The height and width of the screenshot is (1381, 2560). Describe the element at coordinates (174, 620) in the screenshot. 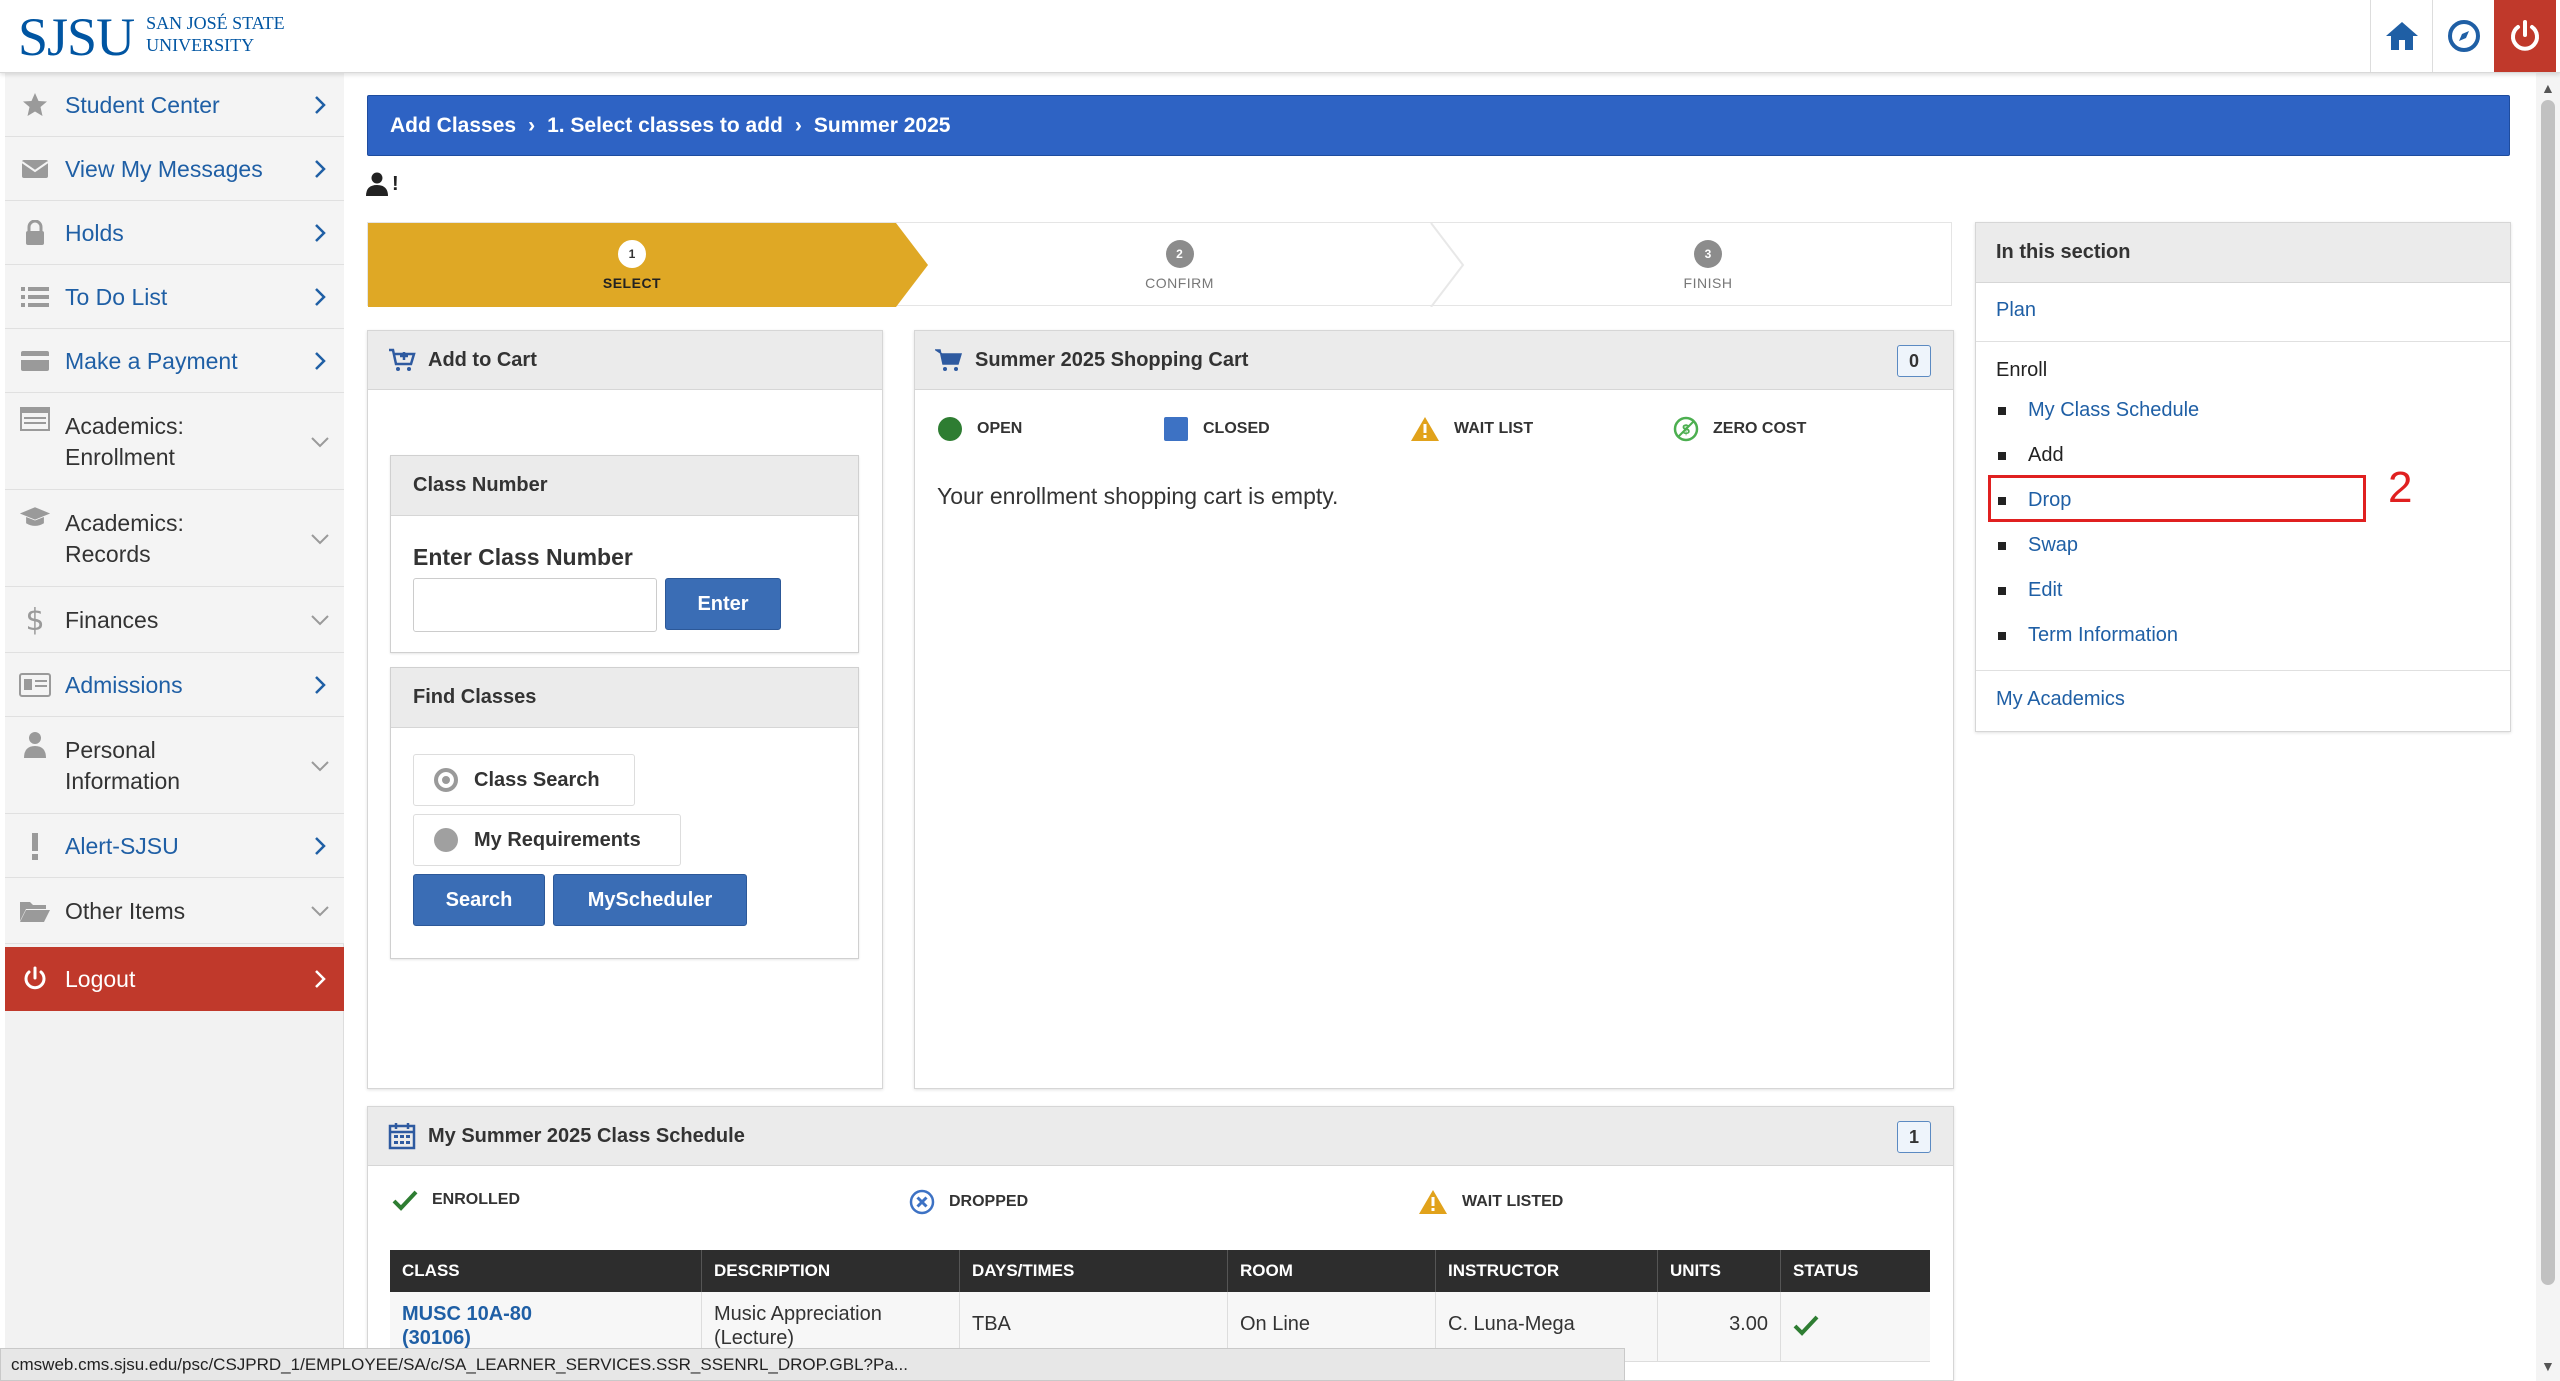

I see `sidebar-item-finances: $ Finances` at that location.